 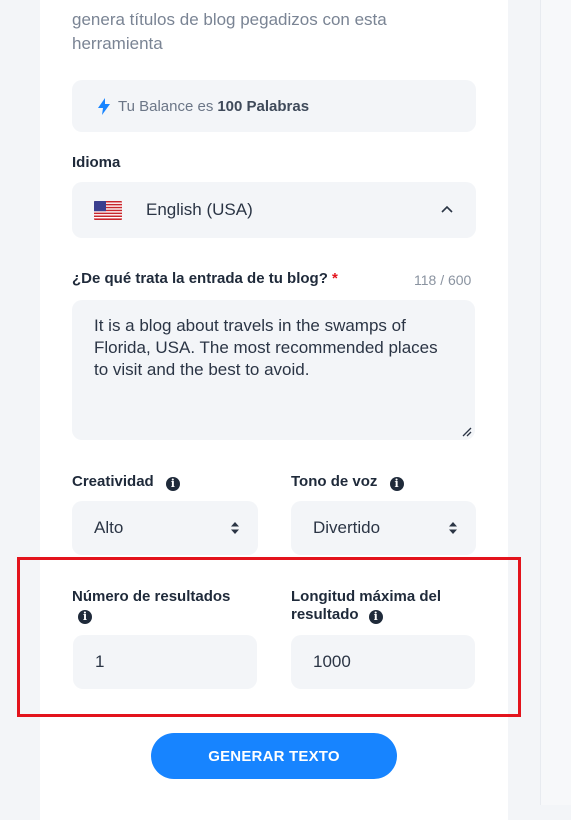 What do you see at coordinates (274, 756) in the screenshot?
I see `generate-text-button: GENERAR TEXTO` at bounding box center [274, 756].